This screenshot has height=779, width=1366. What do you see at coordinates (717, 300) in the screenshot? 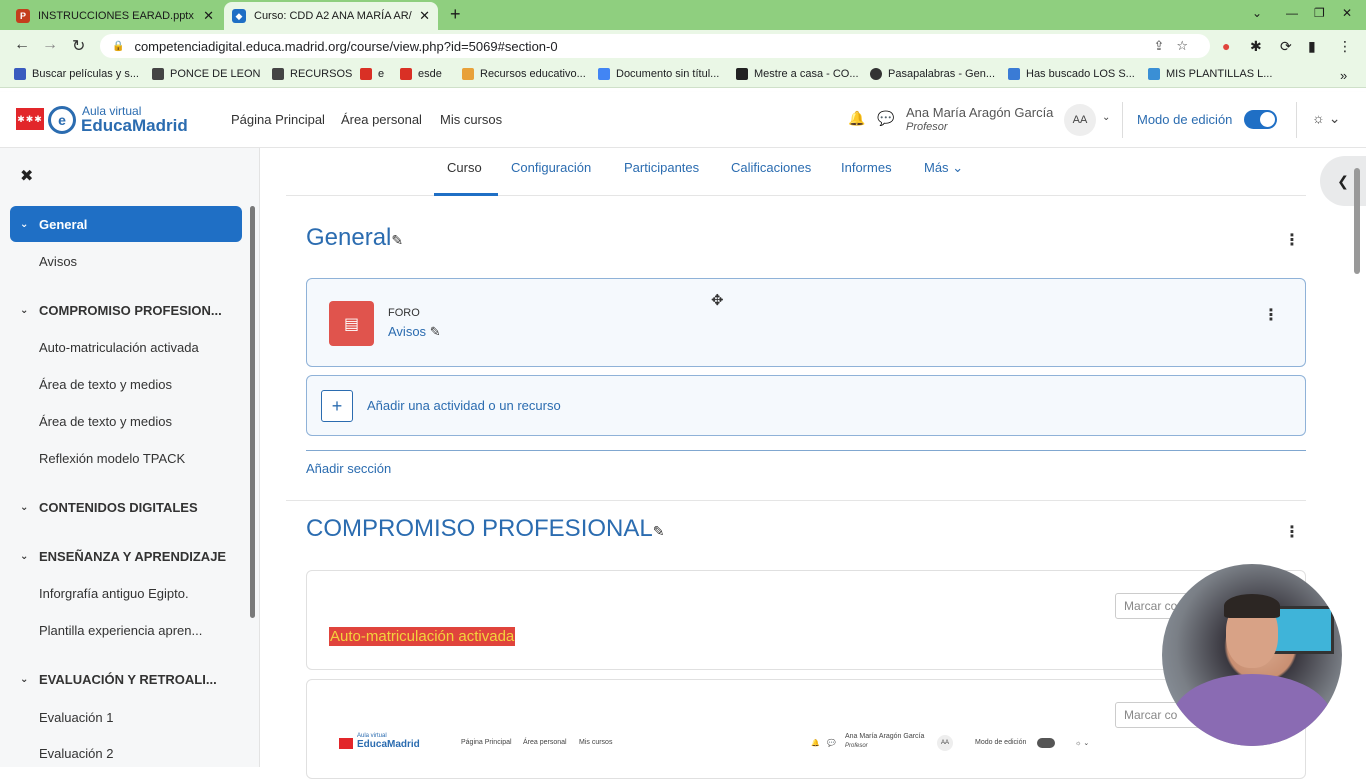
I see `move-icon: ✥` at bounding box center [717, 300].